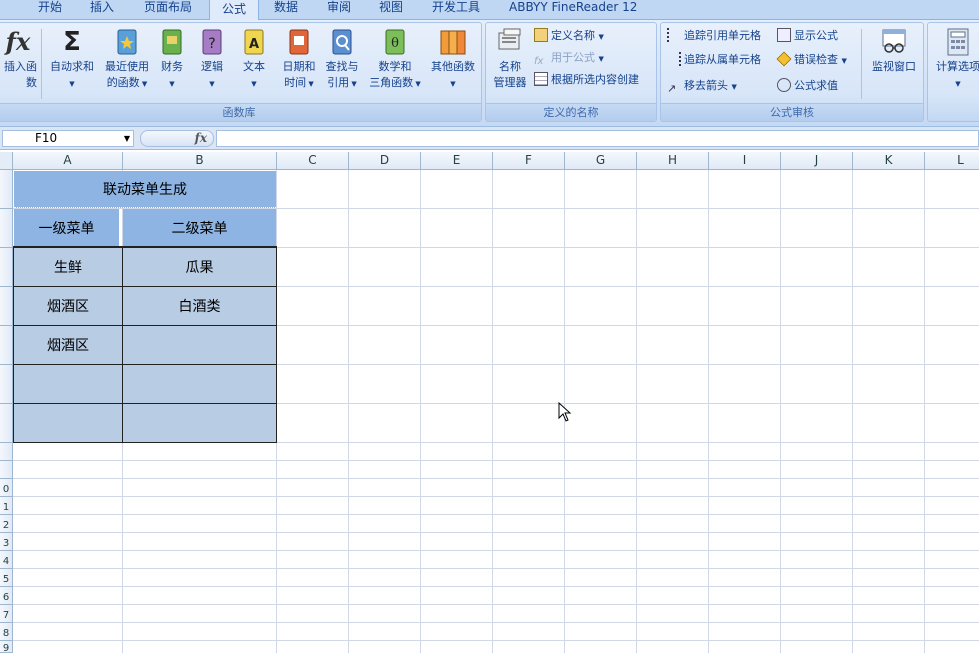 The image size is (979, 653). Describe the element at coordinates (68, 267) in the screenshot. I see `table-cell: 生鲜` at that location.